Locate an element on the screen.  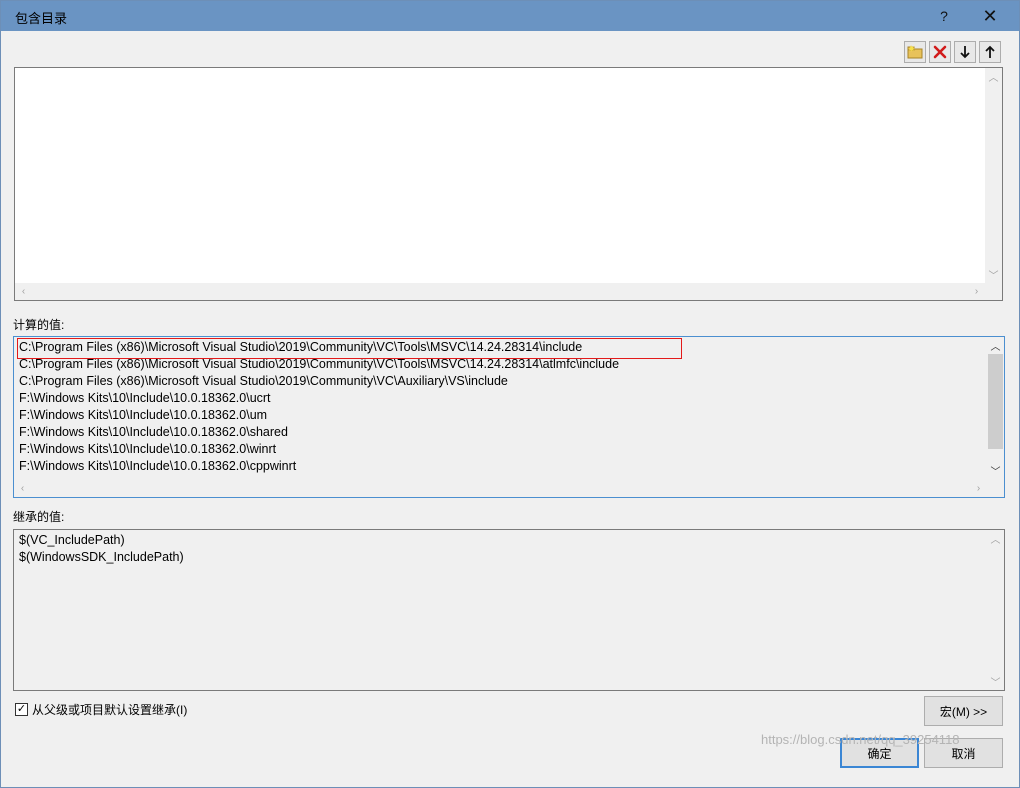
help-icon: ? is located at coordinates (944, 16).